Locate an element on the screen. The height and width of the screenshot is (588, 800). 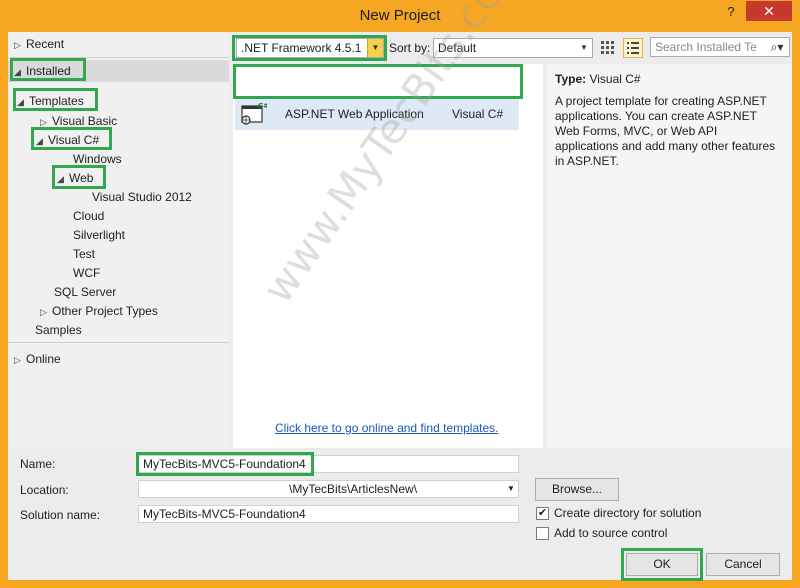
tree-item-label: Recent is located at coordinates (45, 44).